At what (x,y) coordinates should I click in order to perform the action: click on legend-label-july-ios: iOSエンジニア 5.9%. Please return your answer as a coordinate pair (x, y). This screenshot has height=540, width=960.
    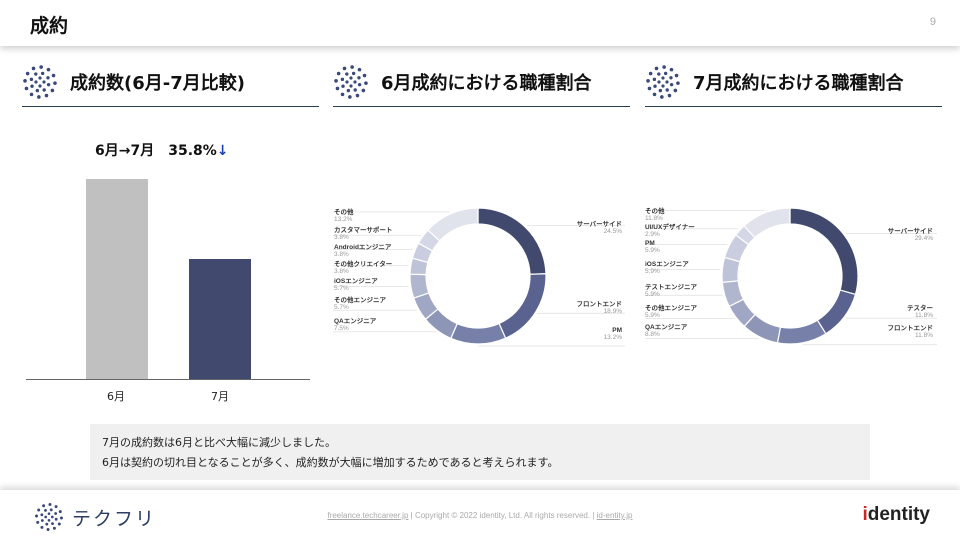
    Looking at the image, I should click on (667, 268).